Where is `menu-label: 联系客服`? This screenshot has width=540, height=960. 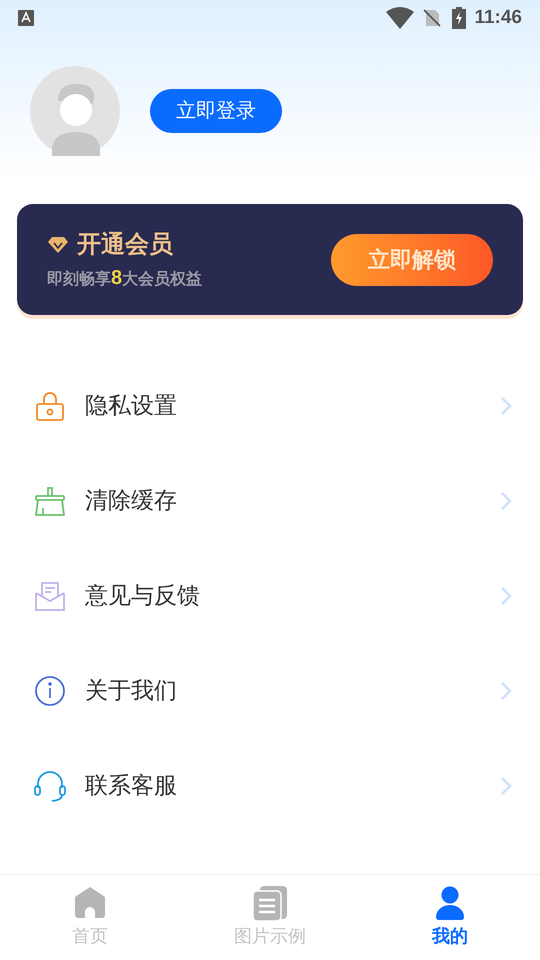
menu-label: 联系客服 is located at coordinates (131, 785).